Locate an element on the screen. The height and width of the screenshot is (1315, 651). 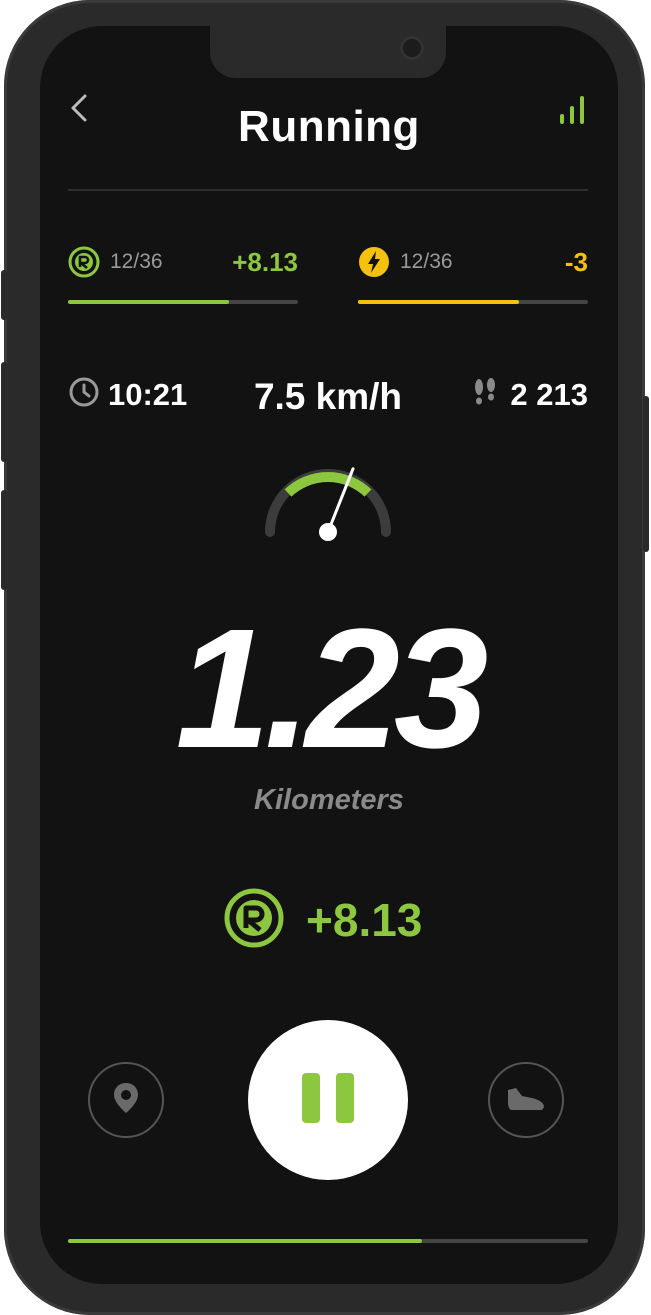
side-button-volume-up is located at coordinates (4, 412).